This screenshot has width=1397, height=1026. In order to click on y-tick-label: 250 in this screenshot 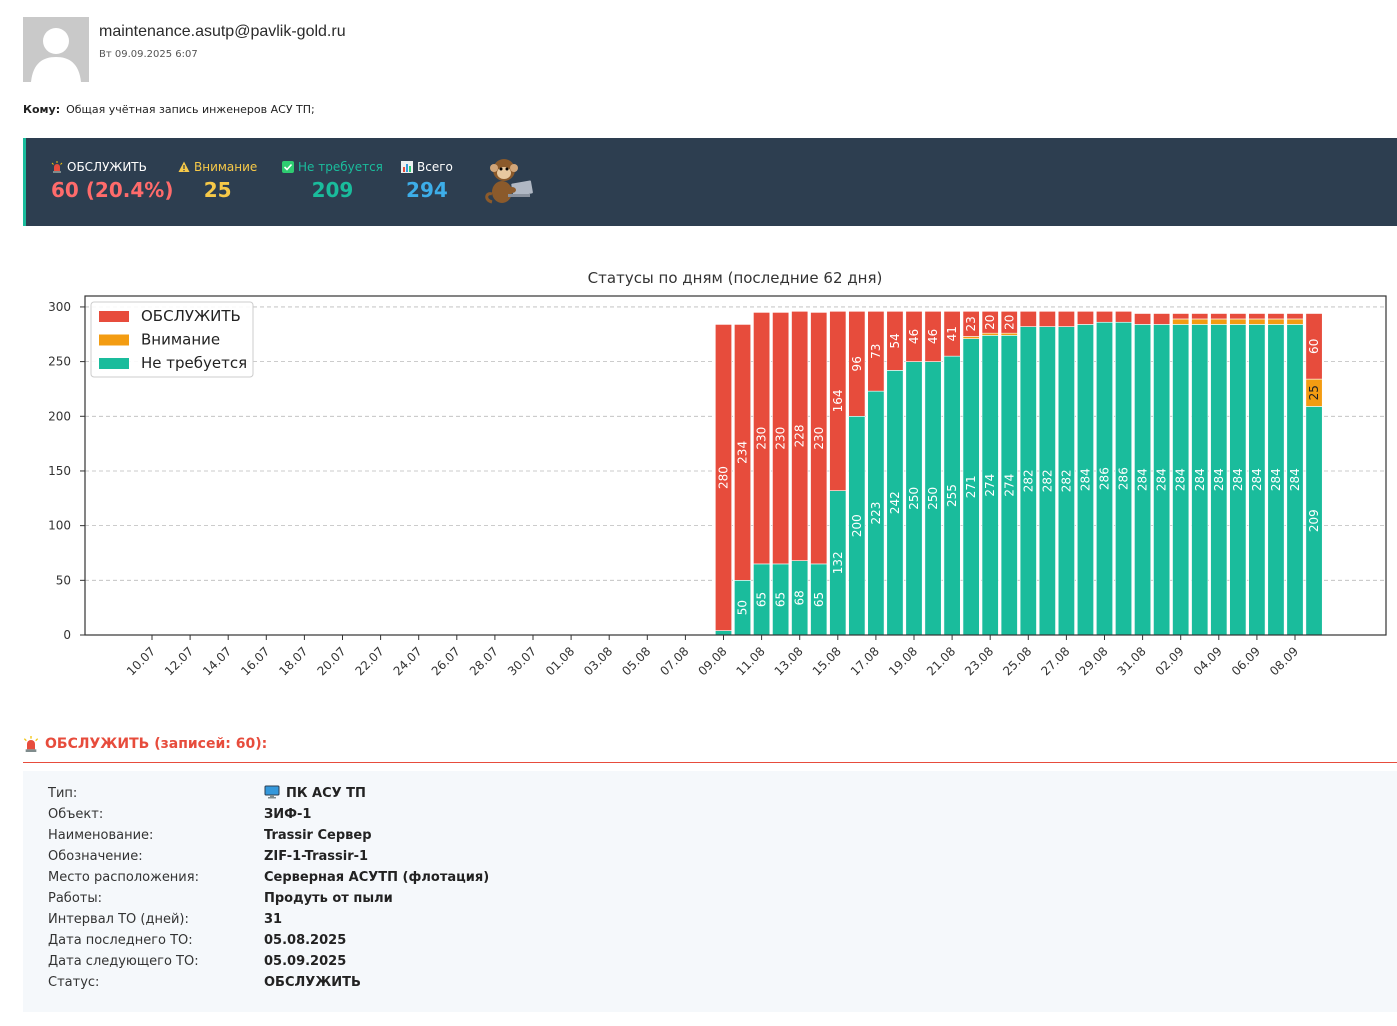, I will do `click(59, 362)`.